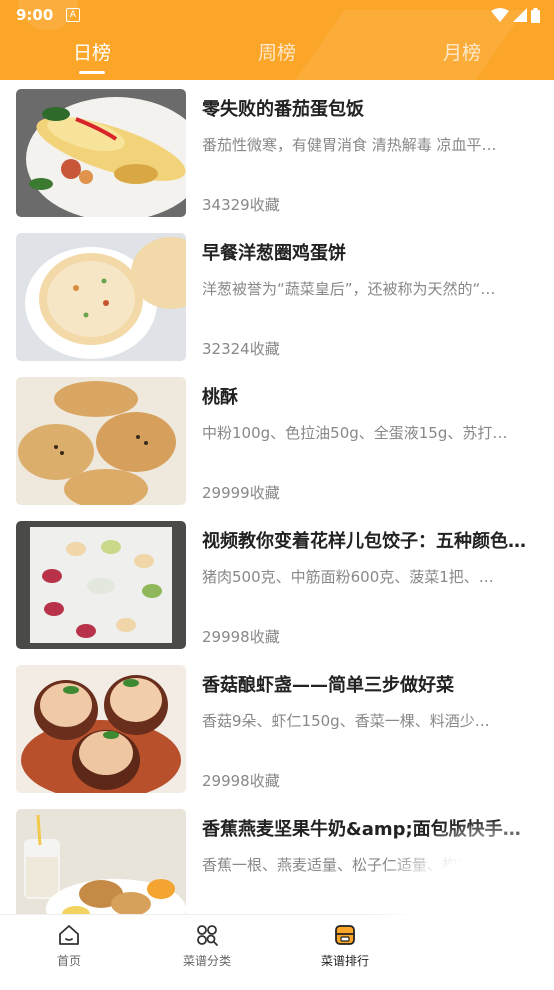  Describe the element at coordinates (277, 16) in the screenshot. I see `status-bar: 9:00 A` at that location.